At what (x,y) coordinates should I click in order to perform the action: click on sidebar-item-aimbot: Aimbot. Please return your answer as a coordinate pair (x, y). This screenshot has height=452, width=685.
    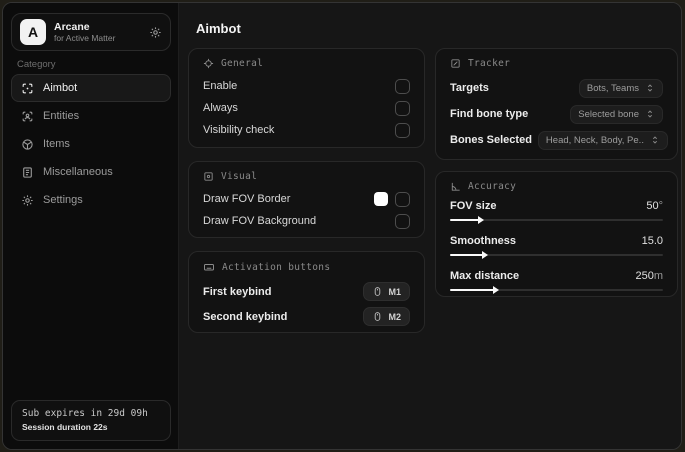
    Looking at the image, I should click on (91, 88).